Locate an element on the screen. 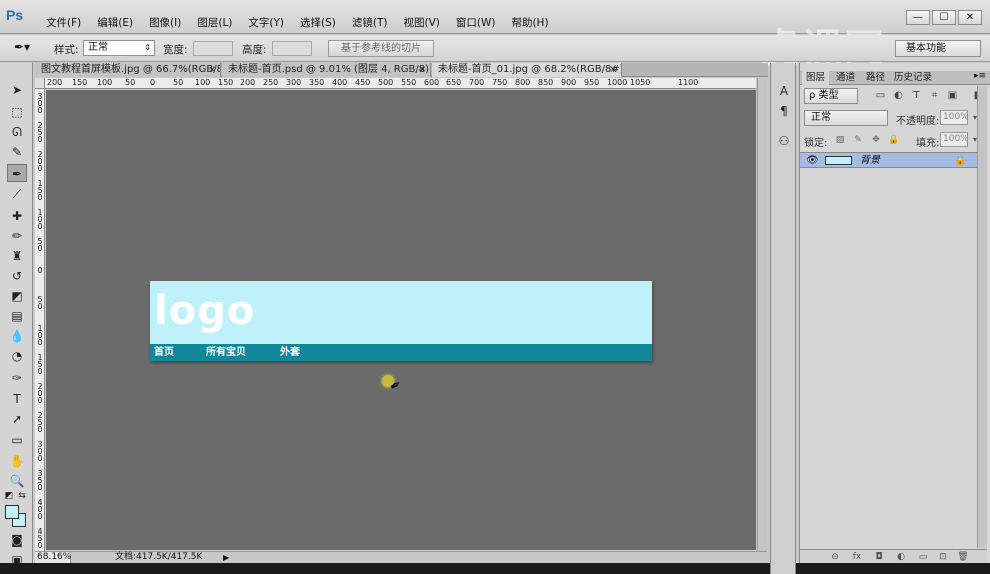 This screenshot has width=990, height=574. lock-position-icon: ✥ is located at coordinates (876, 140).